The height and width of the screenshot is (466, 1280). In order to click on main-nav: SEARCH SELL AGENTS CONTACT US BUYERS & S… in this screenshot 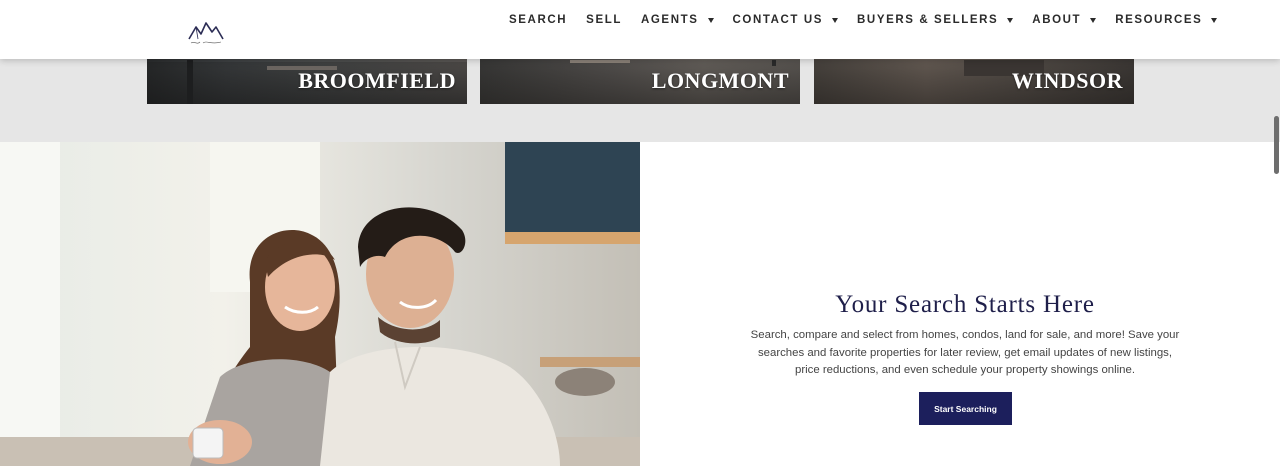, I will do `click(872, 20)`.